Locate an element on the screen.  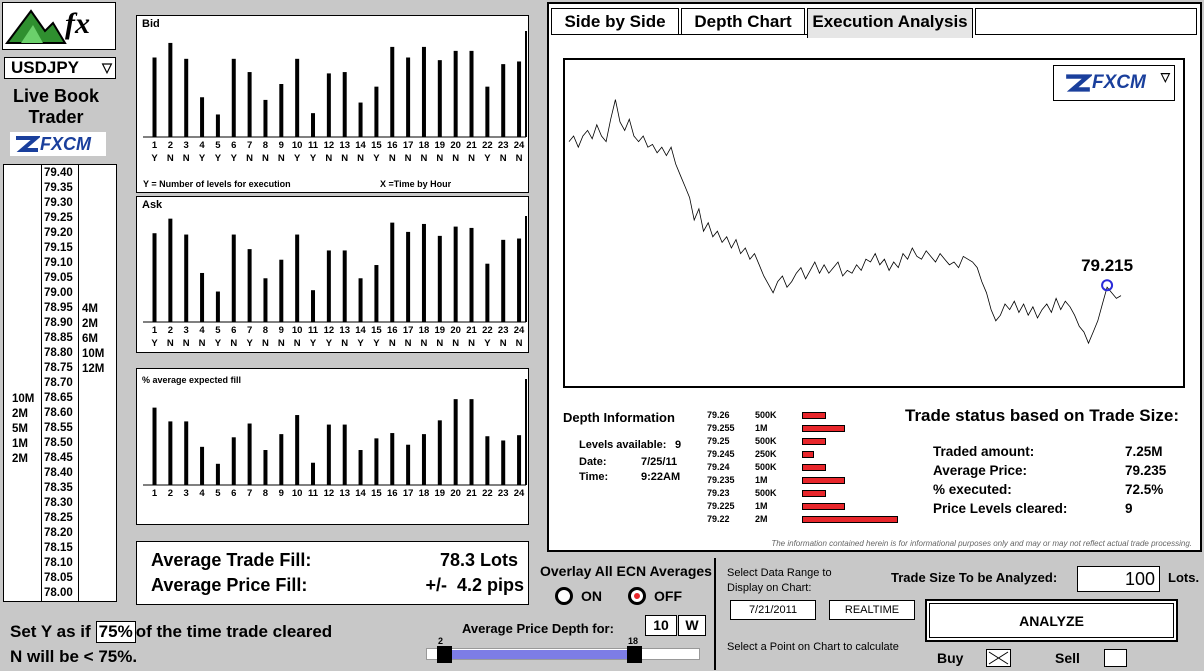
tab-underline is located at coordinates (679, 34).